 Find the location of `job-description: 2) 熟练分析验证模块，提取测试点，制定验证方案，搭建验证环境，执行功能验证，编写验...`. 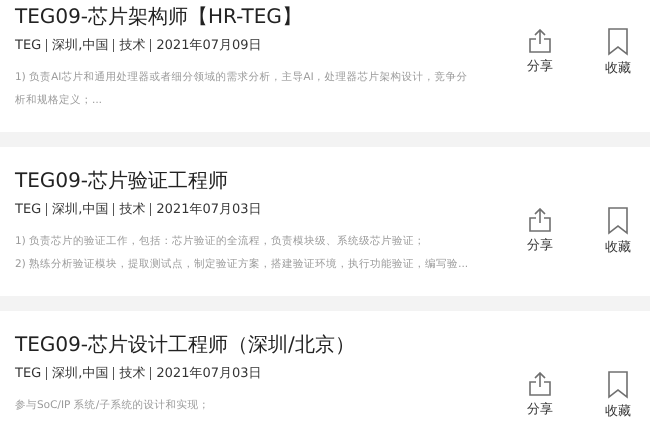

job-description: 2) 熟练分析验证模块，提取测试点，制定验证方案，搭建验证环境，执行功能验证，编写验... is located at coordinates (242, 264).